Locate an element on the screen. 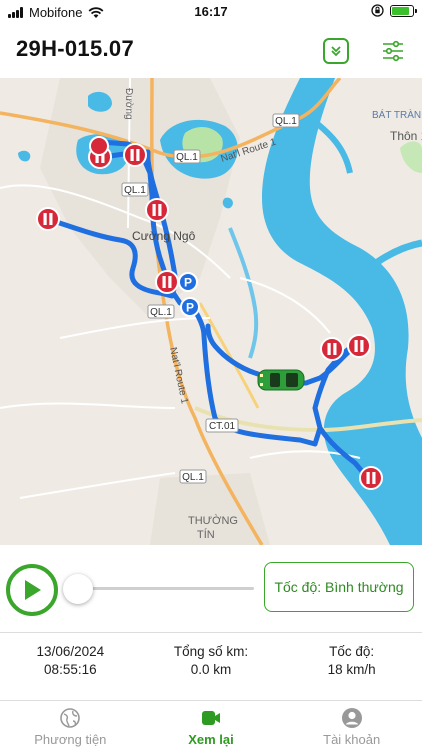  stat-speed: Tốc độ: 18 km/h is located at coordinates (351, 666).